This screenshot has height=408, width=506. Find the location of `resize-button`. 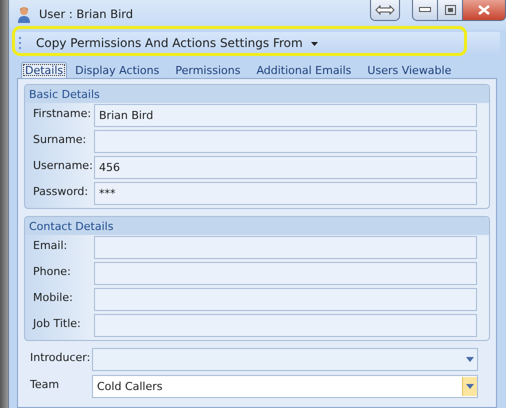

resize-button is located at coordinates (385, 10).